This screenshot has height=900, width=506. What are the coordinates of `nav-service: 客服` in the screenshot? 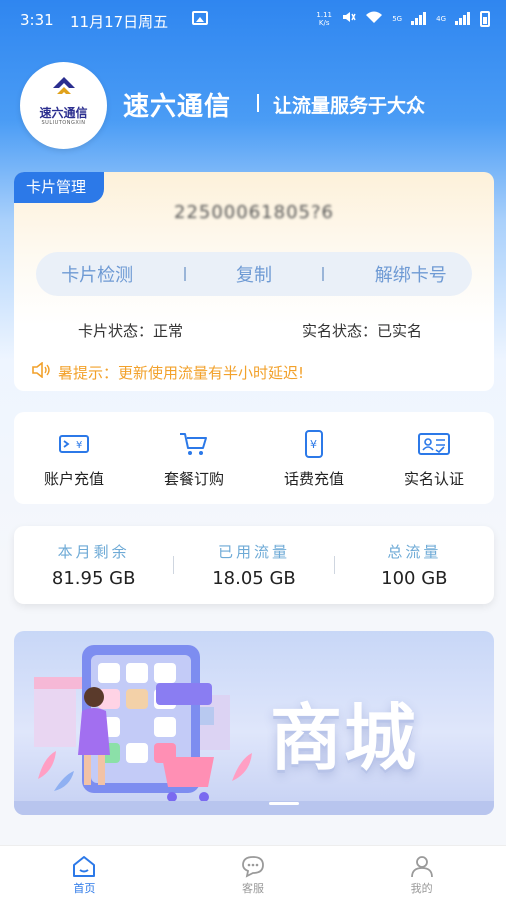 It's located at (253, 873).